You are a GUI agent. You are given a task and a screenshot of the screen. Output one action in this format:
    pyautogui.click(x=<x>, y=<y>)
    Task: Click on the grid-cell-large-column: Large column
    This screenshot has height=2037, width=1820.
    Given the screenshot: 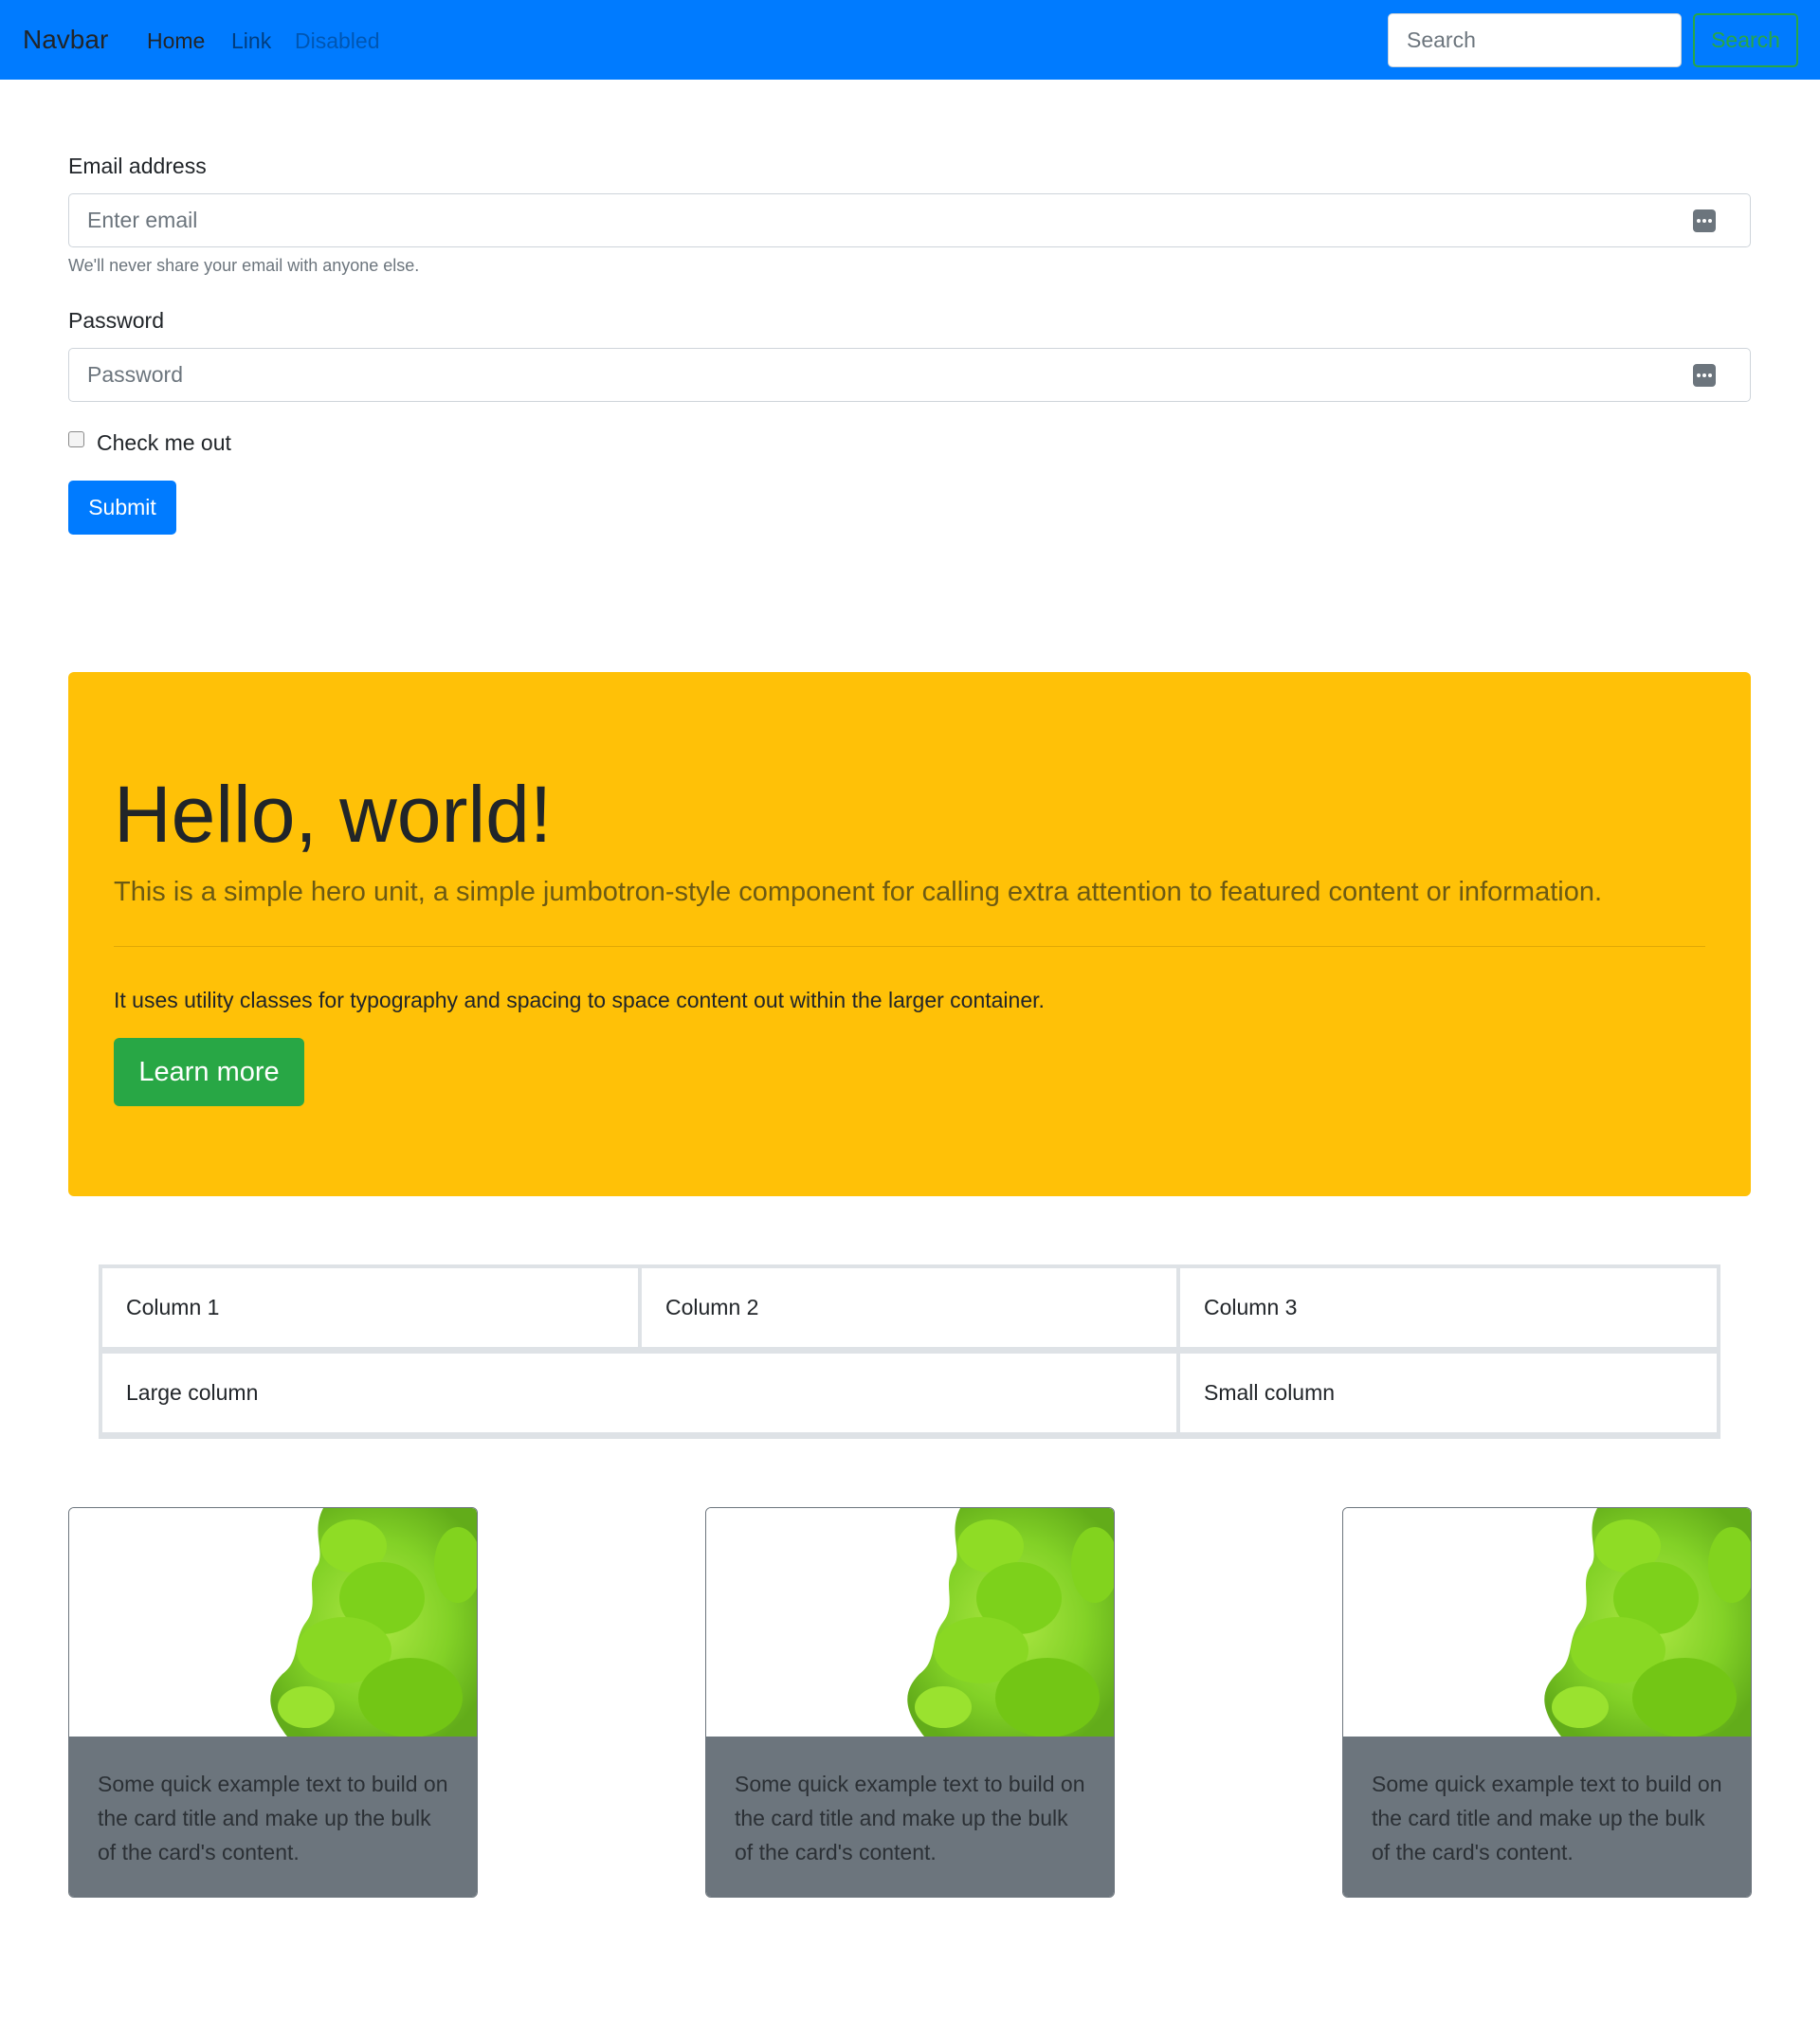 What is the action you would take?
    pyautogui.click(x=639, y=1393)
    